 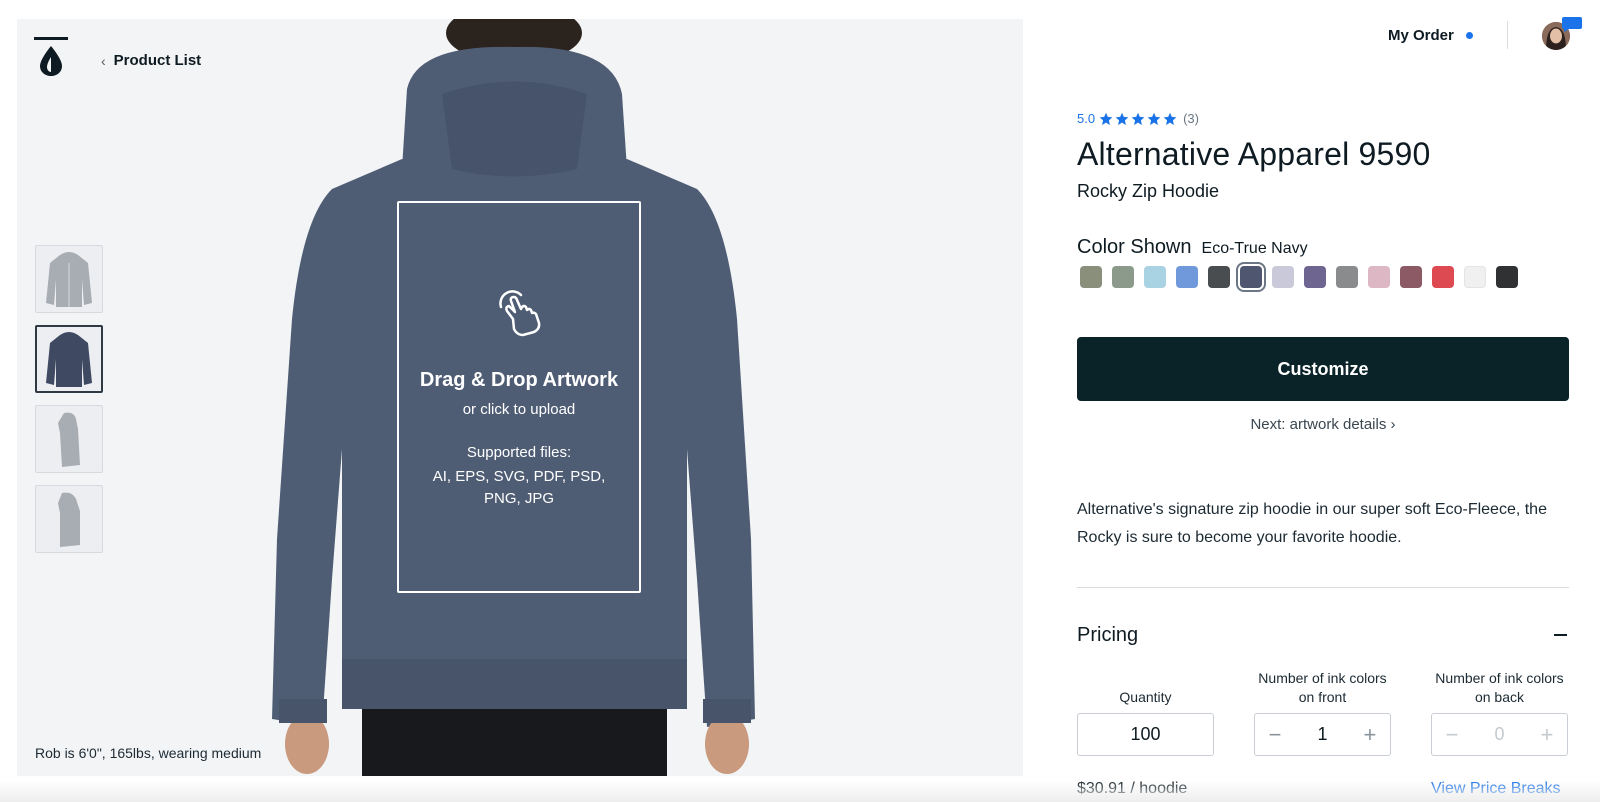 What do you see at coordinates (1275, 735) in the screenshot?
I see `decrement-front-button: −` at bounding box center [1275, 735].